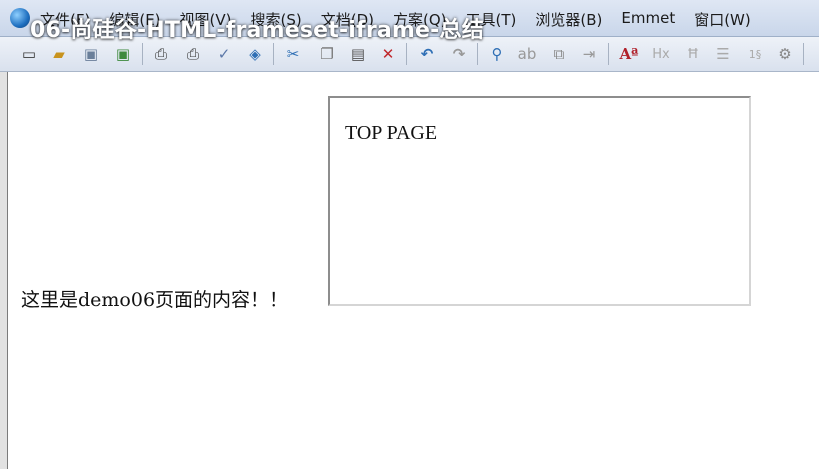 The width and height of the screenshot is (819, 469). What do you see at coordinates (358, 54) in the screenshot?
I see `paste-icon: ▤` at bounding box center [358, 54].